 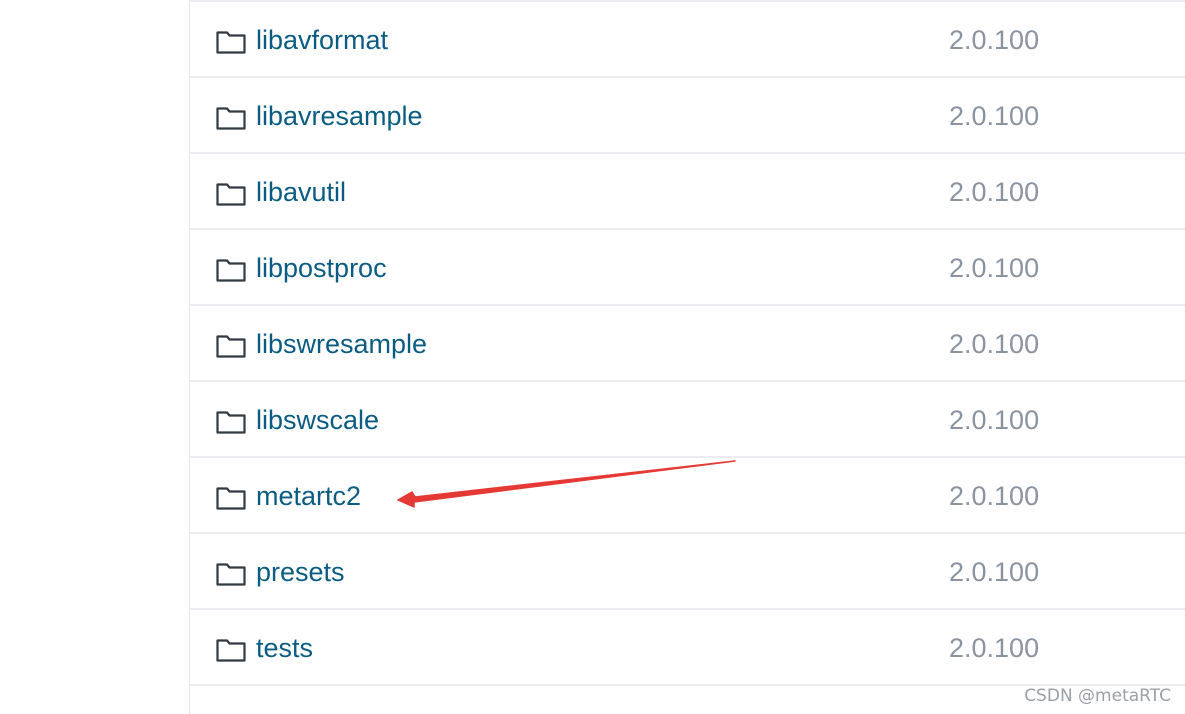 What do you see at coordinates (339, 116) in the screenshot?
I see `file-name-link: libavresample` at bounding box center [339, 116].